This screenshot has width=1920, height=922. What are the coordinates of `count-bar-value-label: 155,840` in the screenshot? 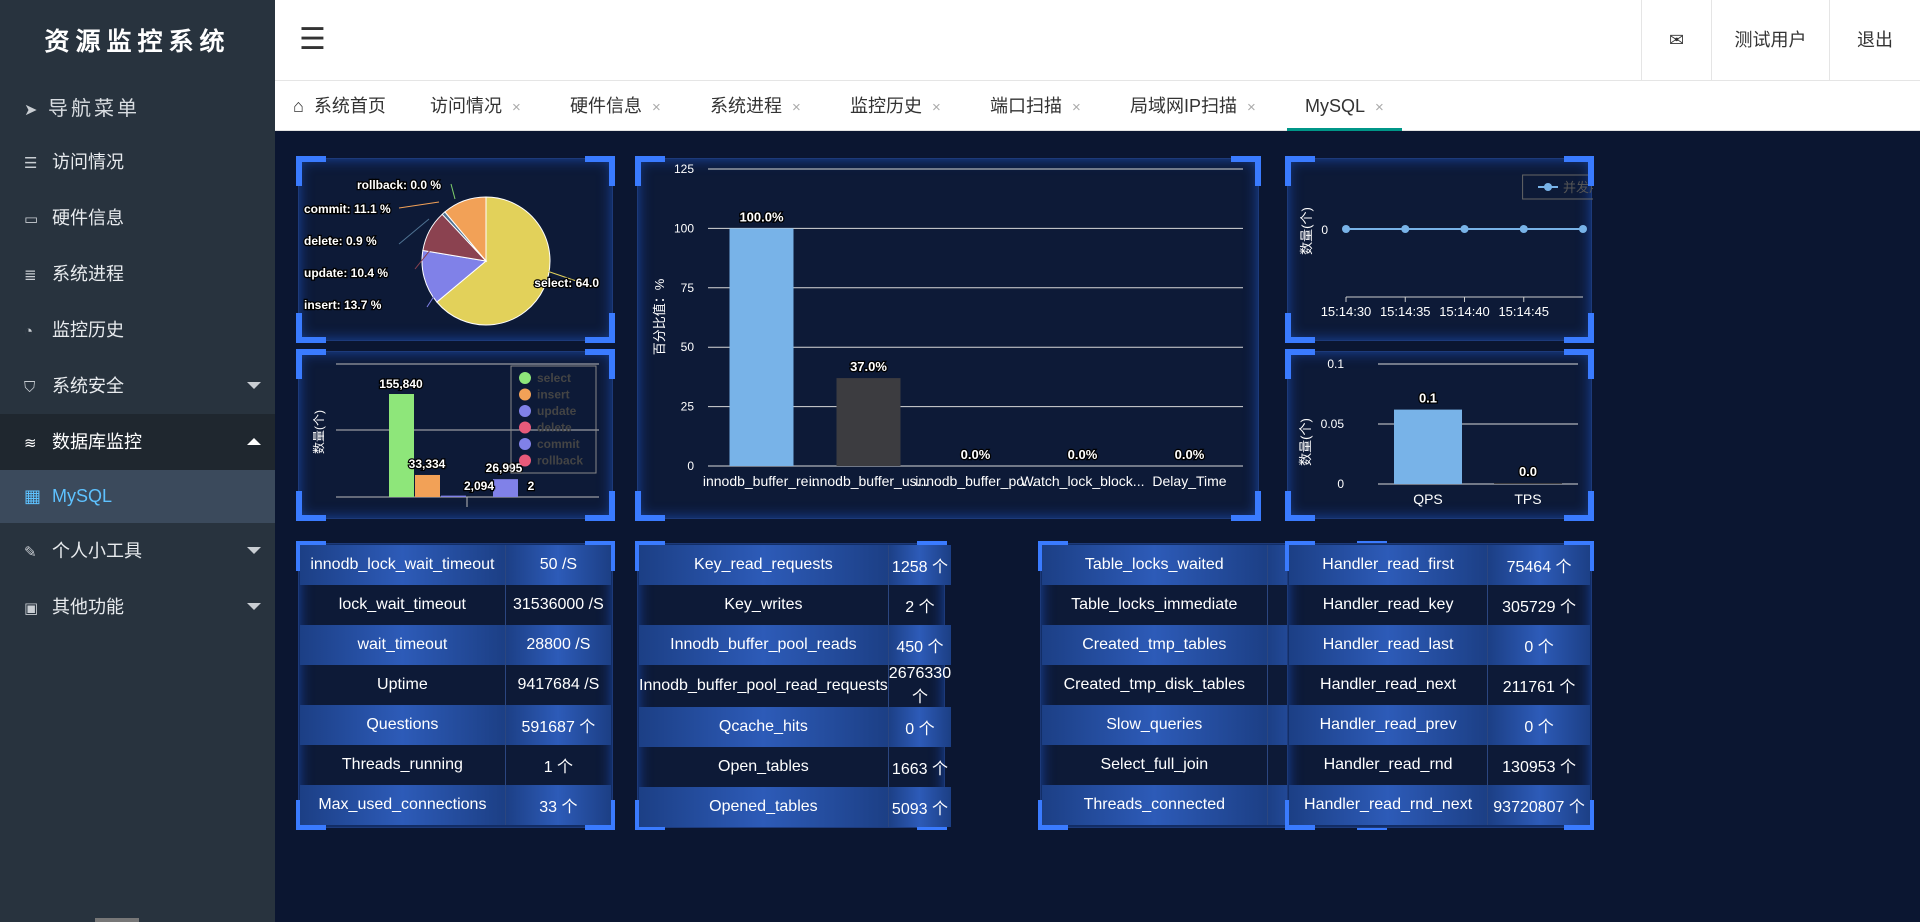 It's located at (401, 384).